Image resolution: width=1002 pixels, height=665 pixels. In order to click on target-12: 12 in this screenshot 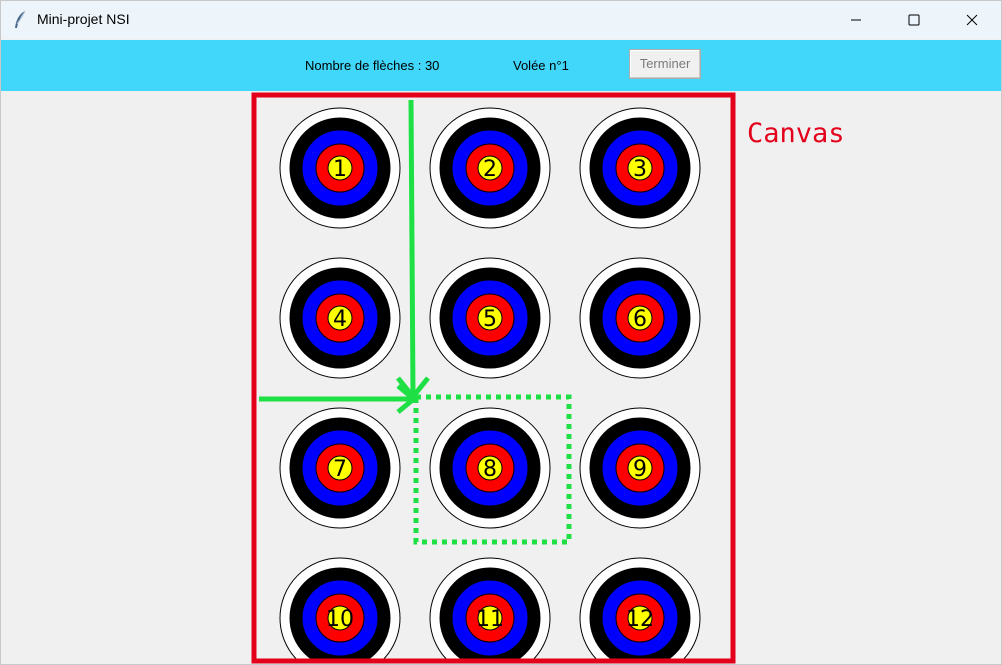, I will do `click(640, 611)`.